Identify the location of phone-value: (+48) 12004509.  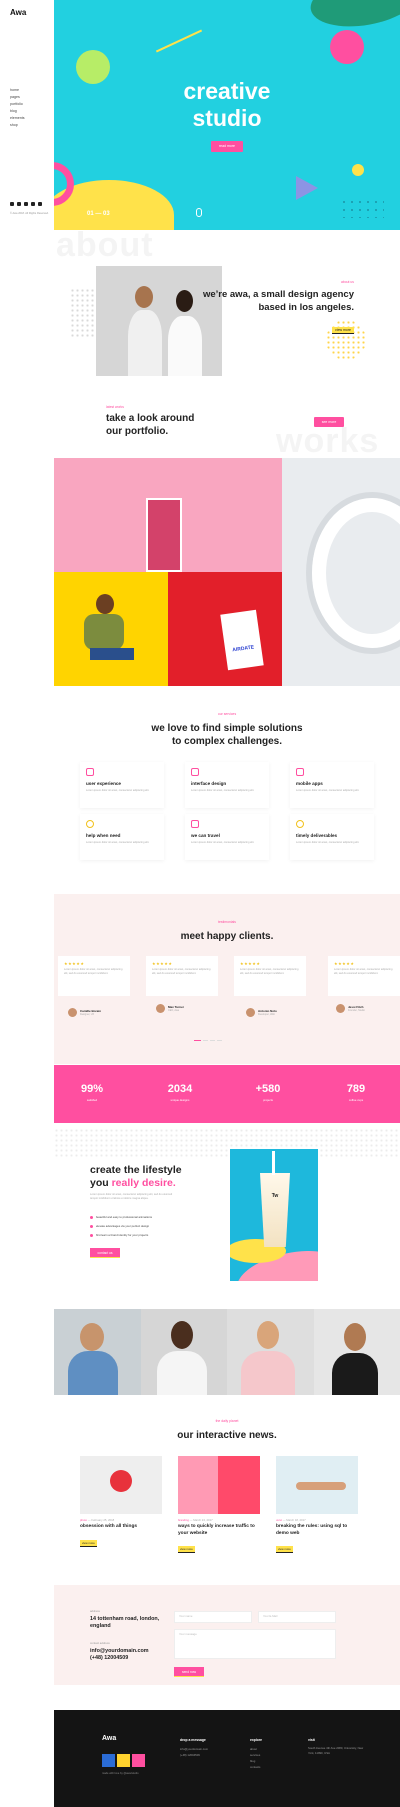
(109, 1658).